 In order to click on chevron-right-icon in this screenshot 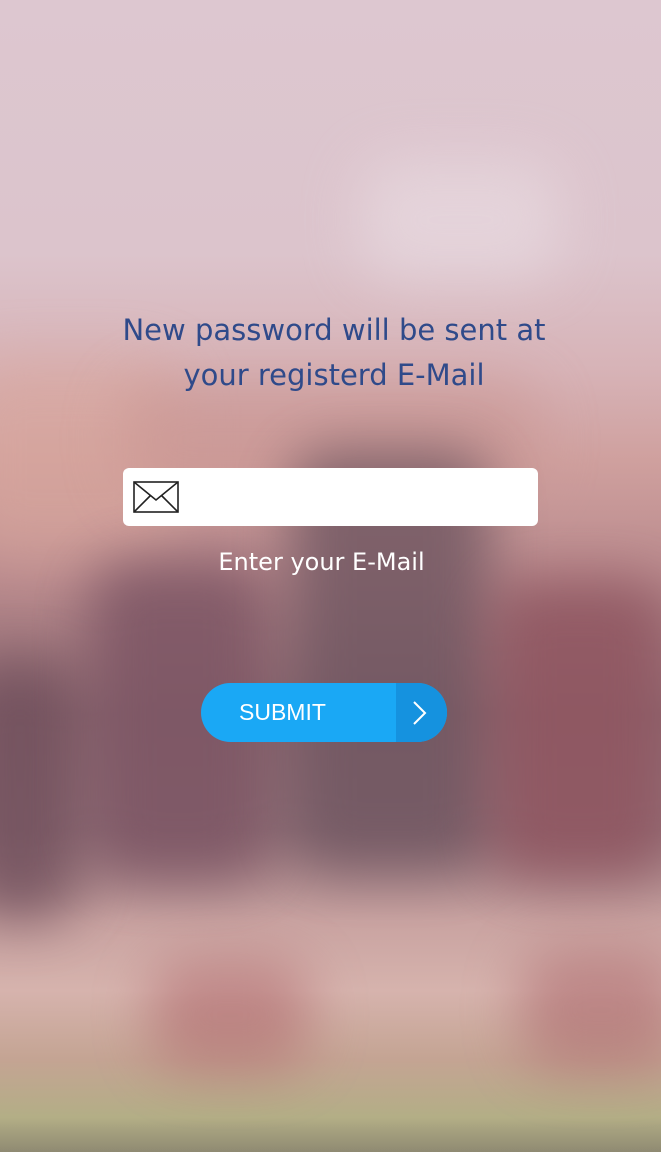, I will do `click(420, 713)`.